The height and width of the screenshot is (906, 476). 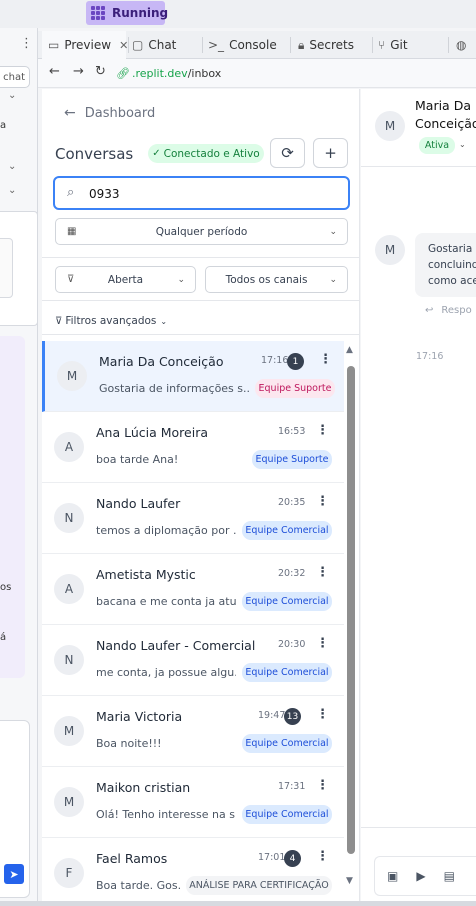 I want to click on refresh-button: ⟳, so click(x=287, y=153).